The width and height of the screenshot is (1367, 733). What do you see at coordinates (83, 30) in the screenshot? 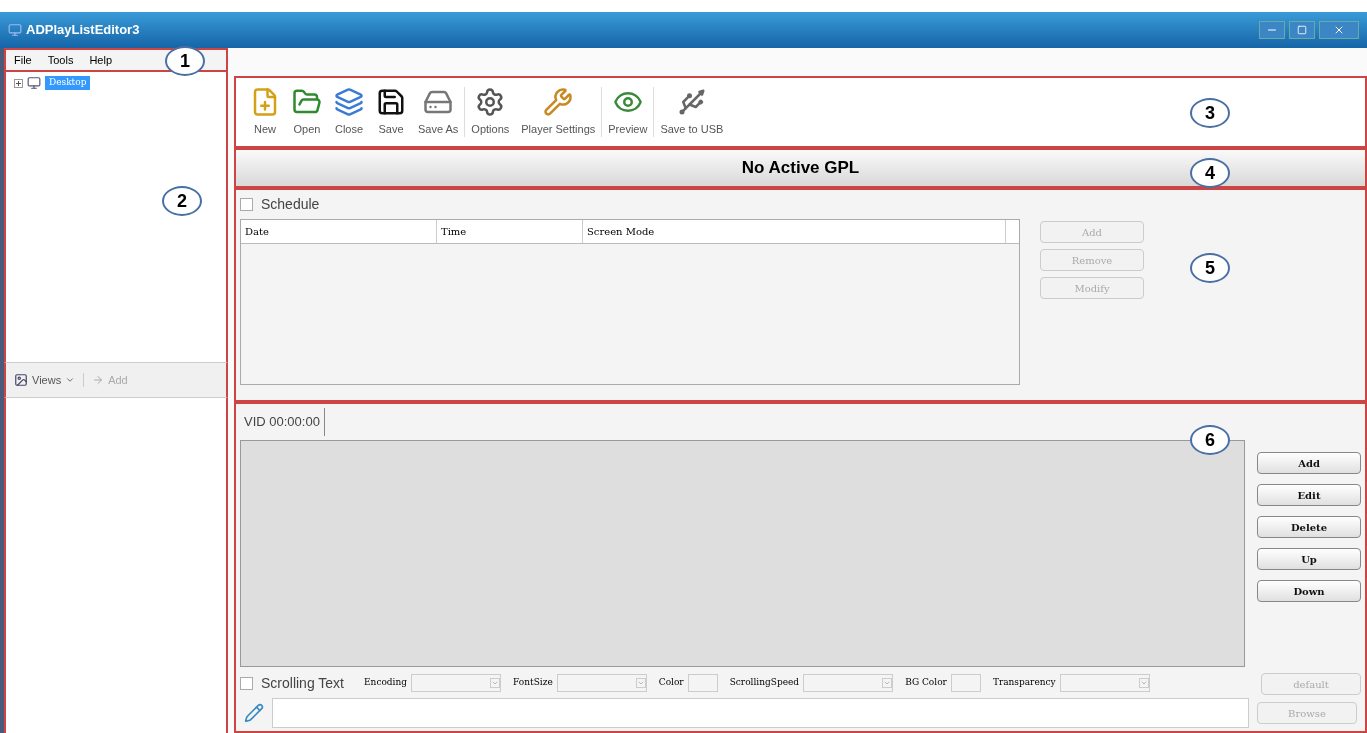
I see `window-title: ADPlayListEditor3` at bounding box center [83, 30].